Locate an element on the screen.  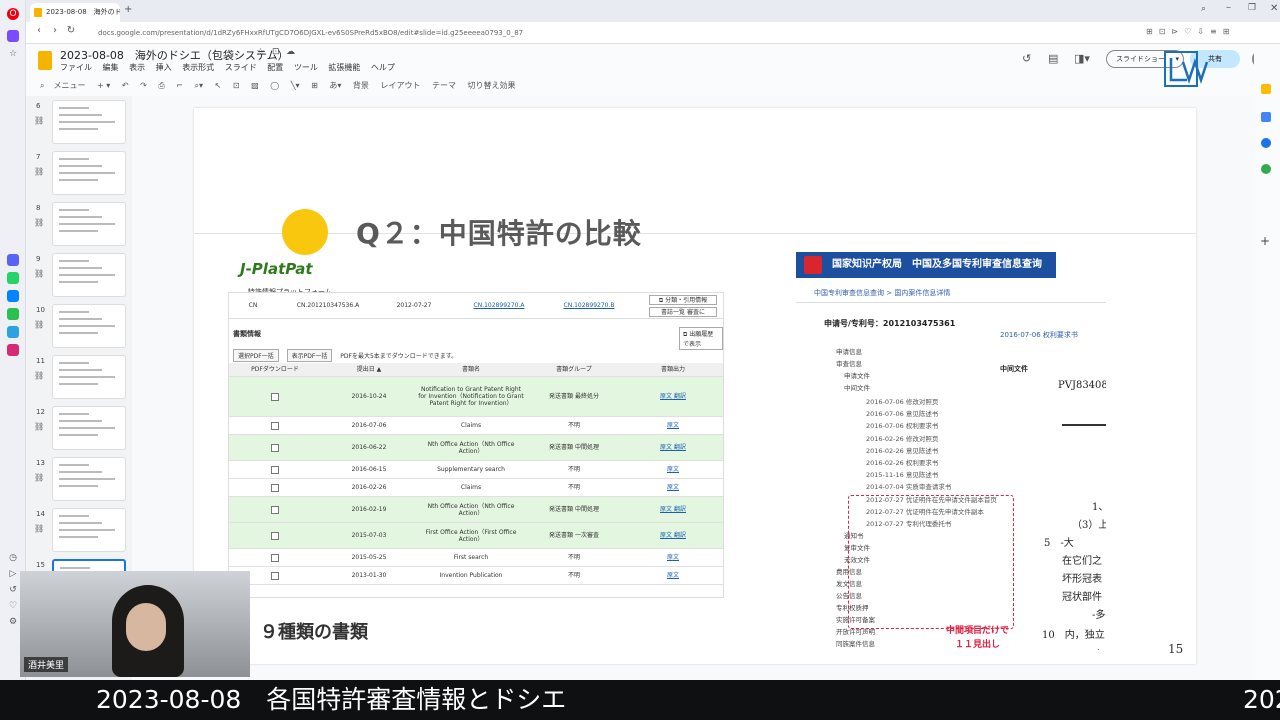
add-addon-icon: + is located at coordinates (1265, 241).